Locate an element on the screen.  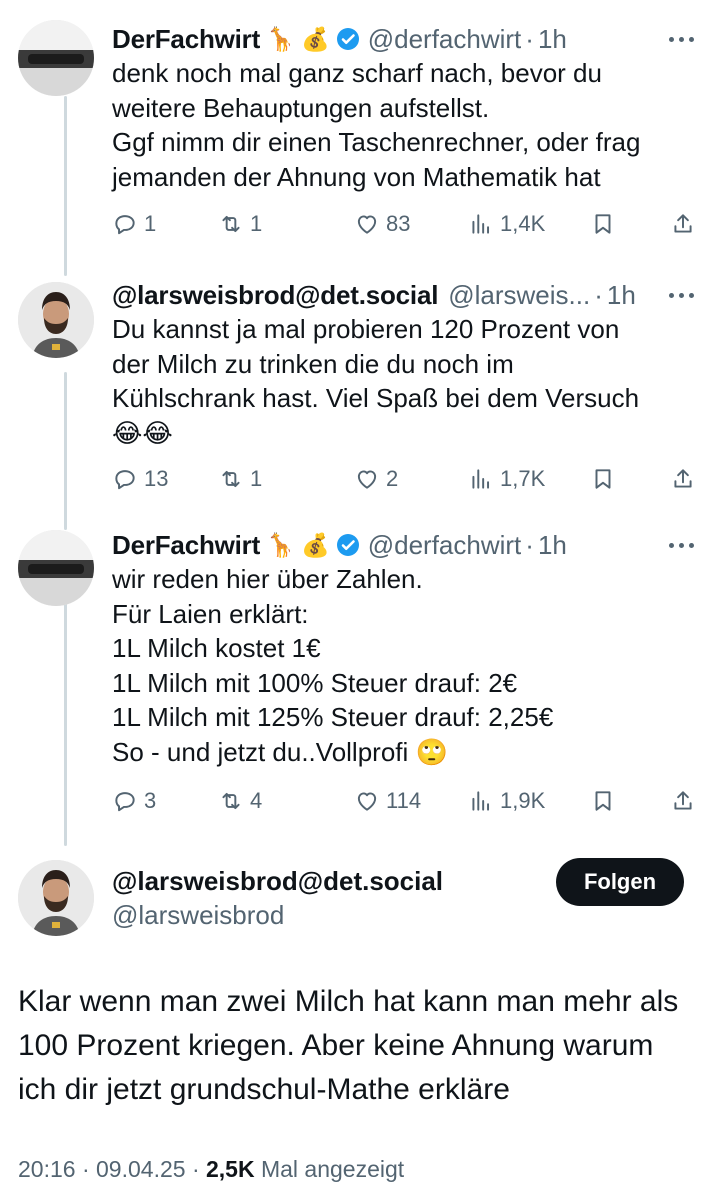
tweet-text-line: weitere Behauptungen aufstellst. is located at coordinates (301, 107).